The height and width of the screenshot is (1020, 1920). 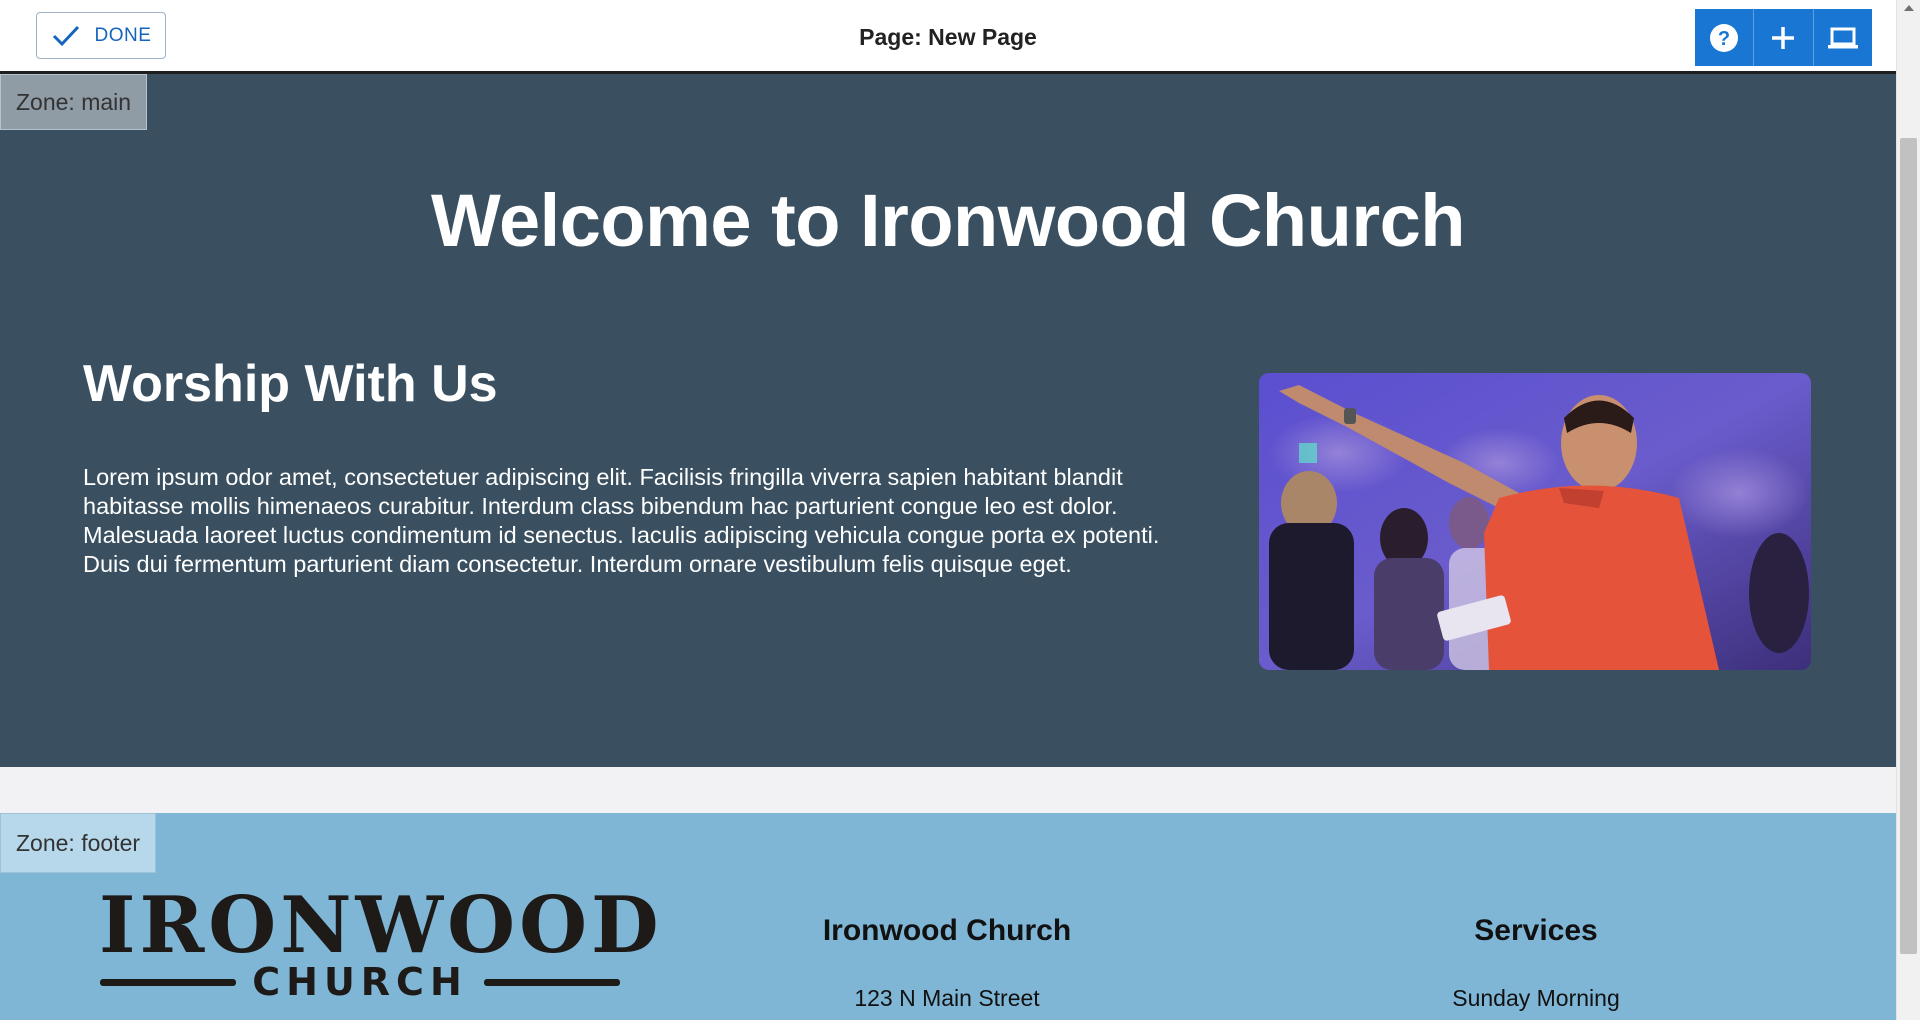 What do you see at coordinates (168, 982) in the screenshot?
I see `logo-rule-left` at bounding box center [168, 982].